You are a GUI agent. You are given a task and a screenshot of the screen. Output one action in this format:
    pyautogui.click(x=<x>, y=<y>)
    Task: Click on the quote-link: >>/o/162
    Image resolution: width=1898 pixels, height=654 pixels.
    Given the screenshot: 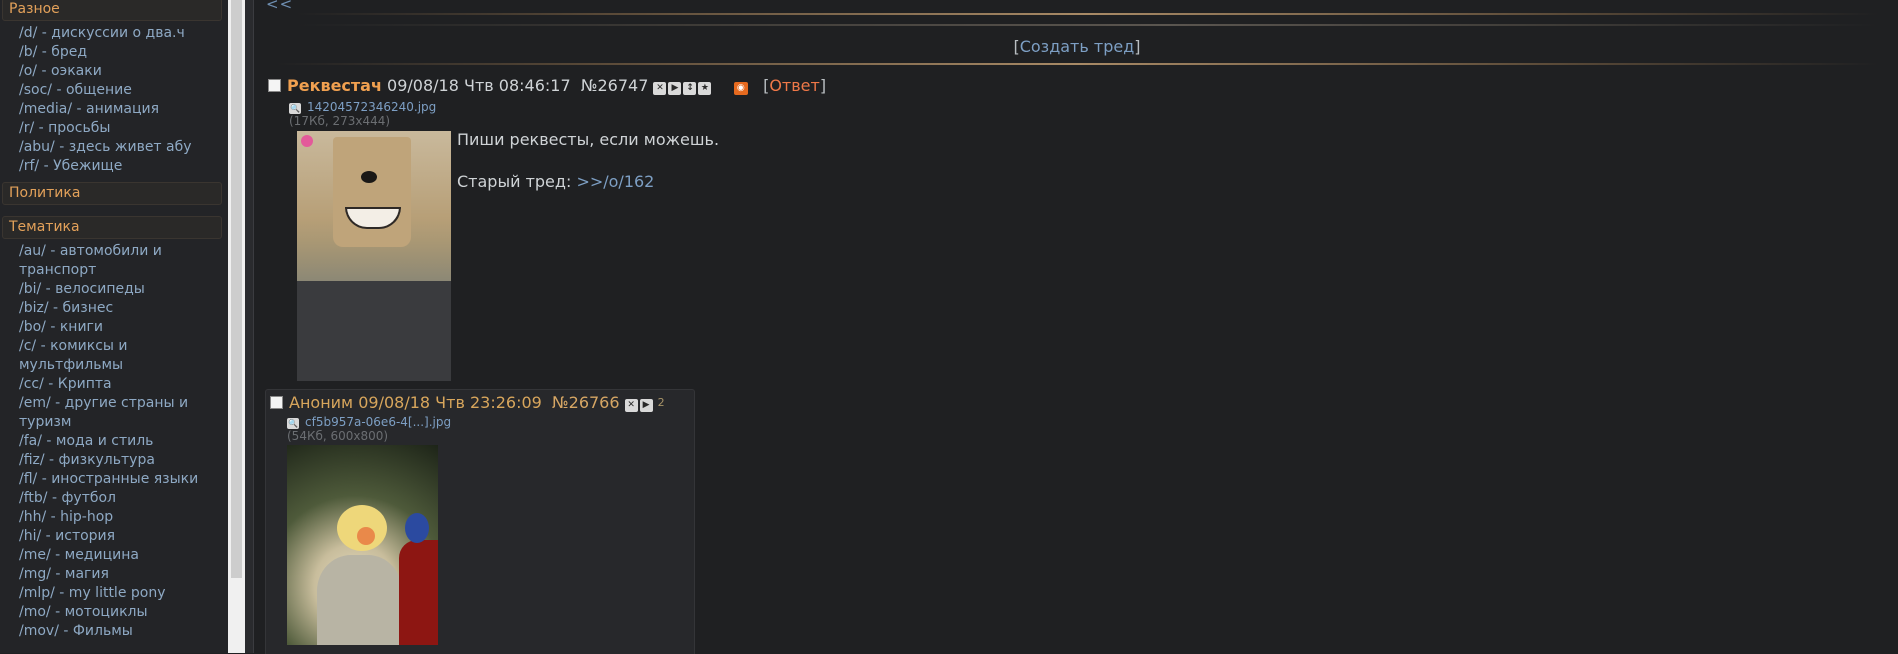 What is the action you would take?
    pyautogui.click(x=615, y=181)
    